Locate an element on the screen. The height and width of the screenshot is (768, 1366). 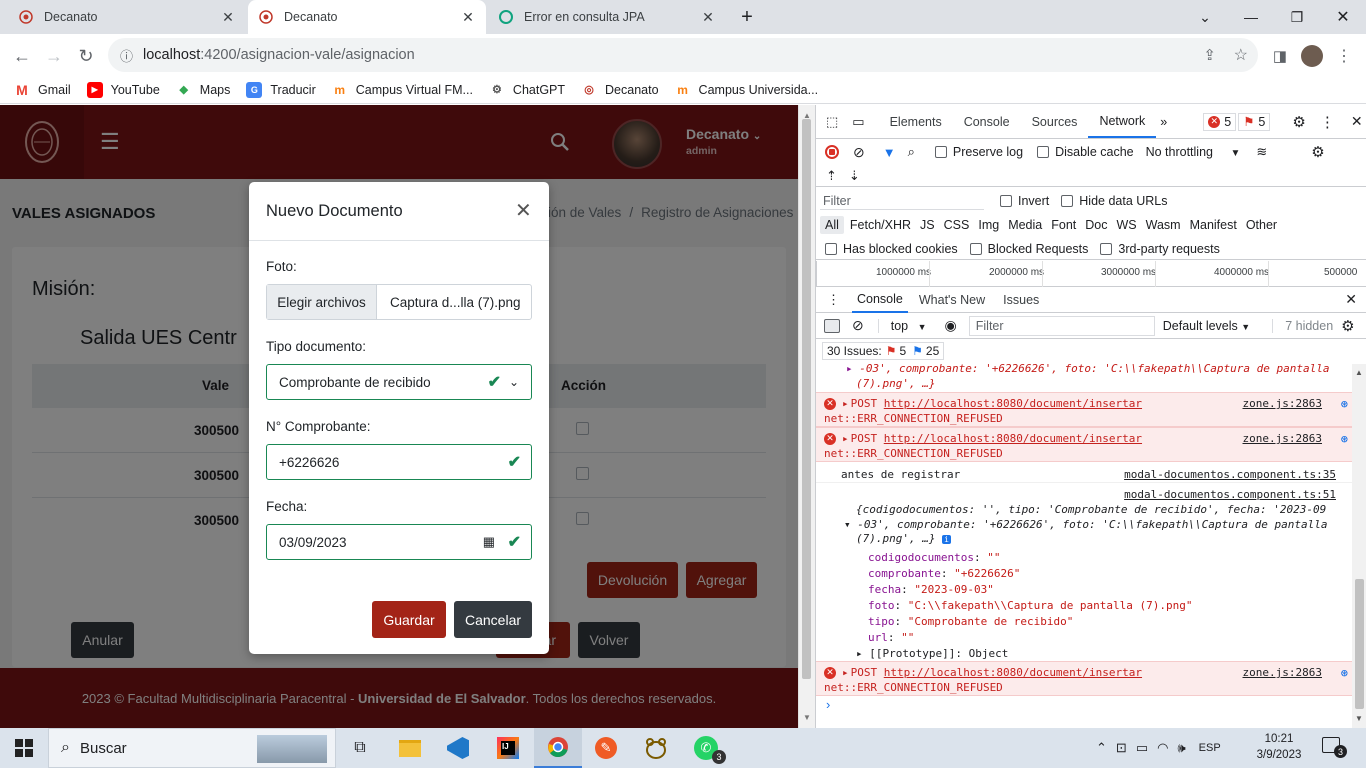
filter-manifest: Manifest is located at coordinates (1213, 225).